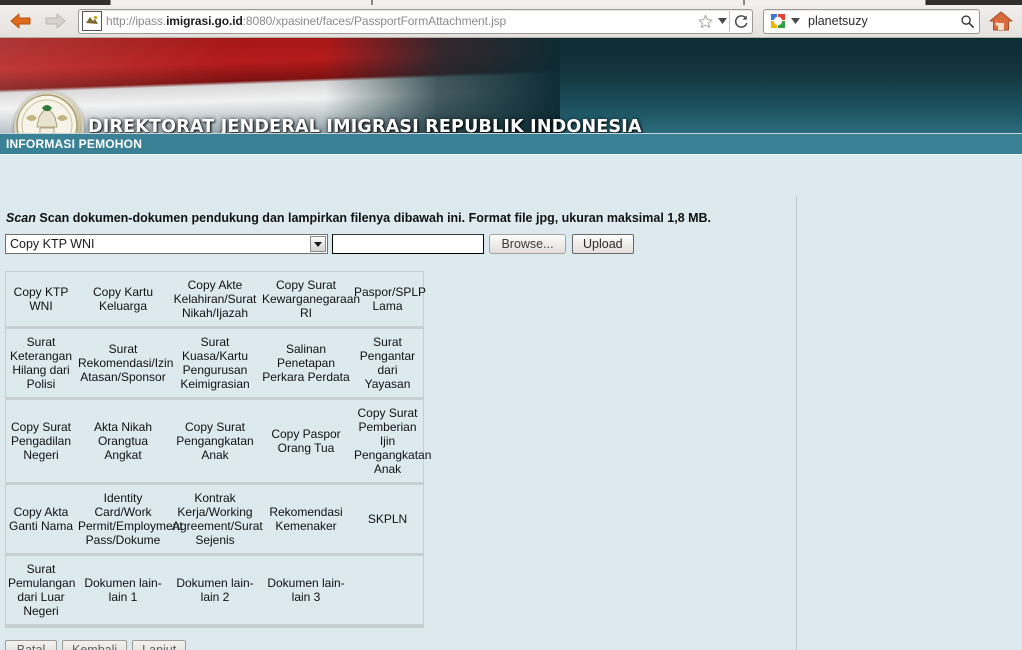 This screenshot has width=1022, height=650. Describe the element at coordinates (159, 645) in the screenshot. I see `next-button: Lanjut` at that location.